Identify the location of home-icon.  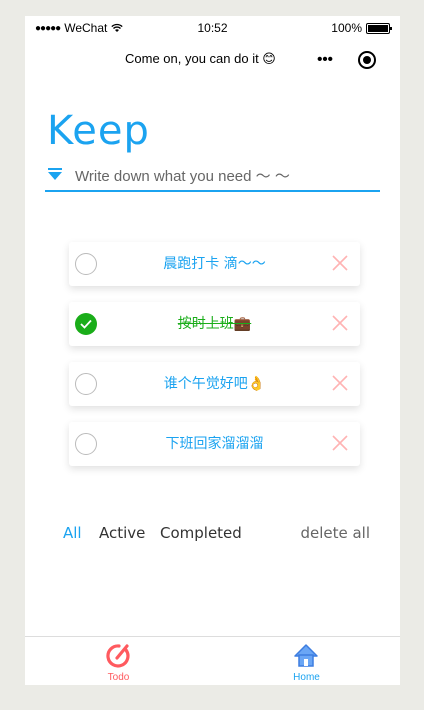
(306, 655).